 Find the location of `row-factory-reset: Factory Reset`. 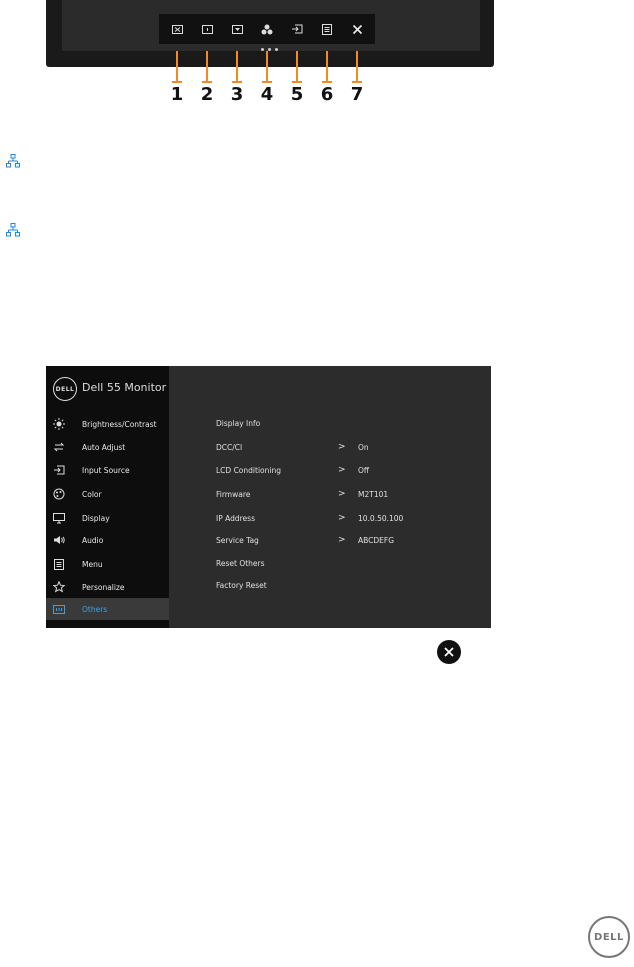

row-factory-reset: Factory Reset is located at coordinates (351, 587).